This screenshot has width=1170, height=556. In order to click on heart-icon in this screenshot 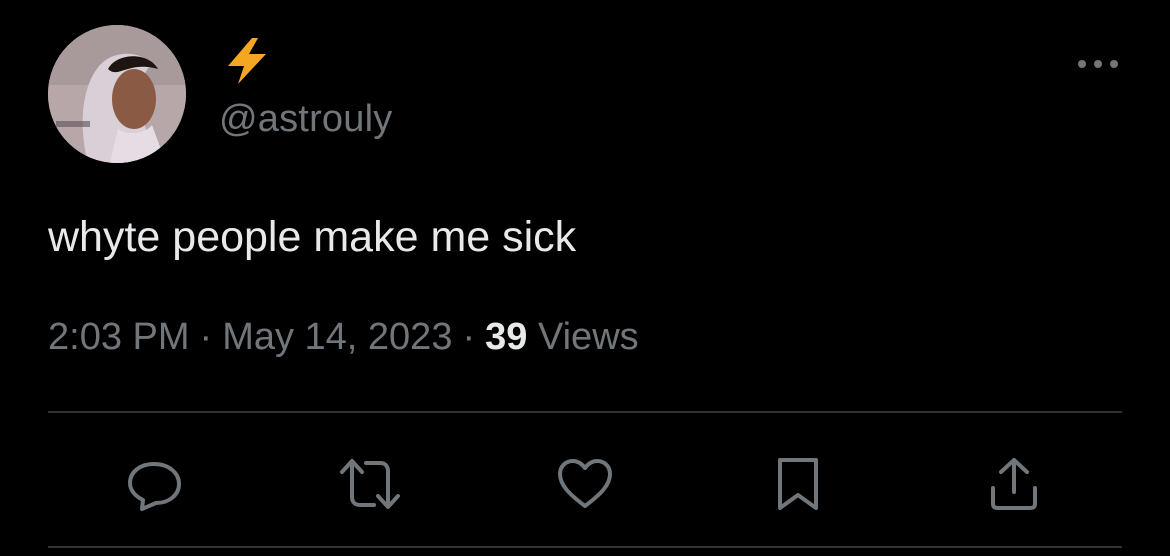, I will do `click(585, 483)`.